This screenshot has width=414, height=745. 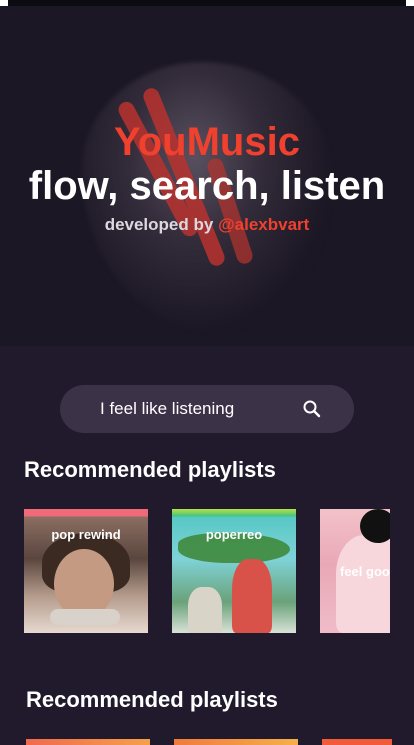 I want to click on app-tagline: flow, search, listen, so click(x=207, y=186).